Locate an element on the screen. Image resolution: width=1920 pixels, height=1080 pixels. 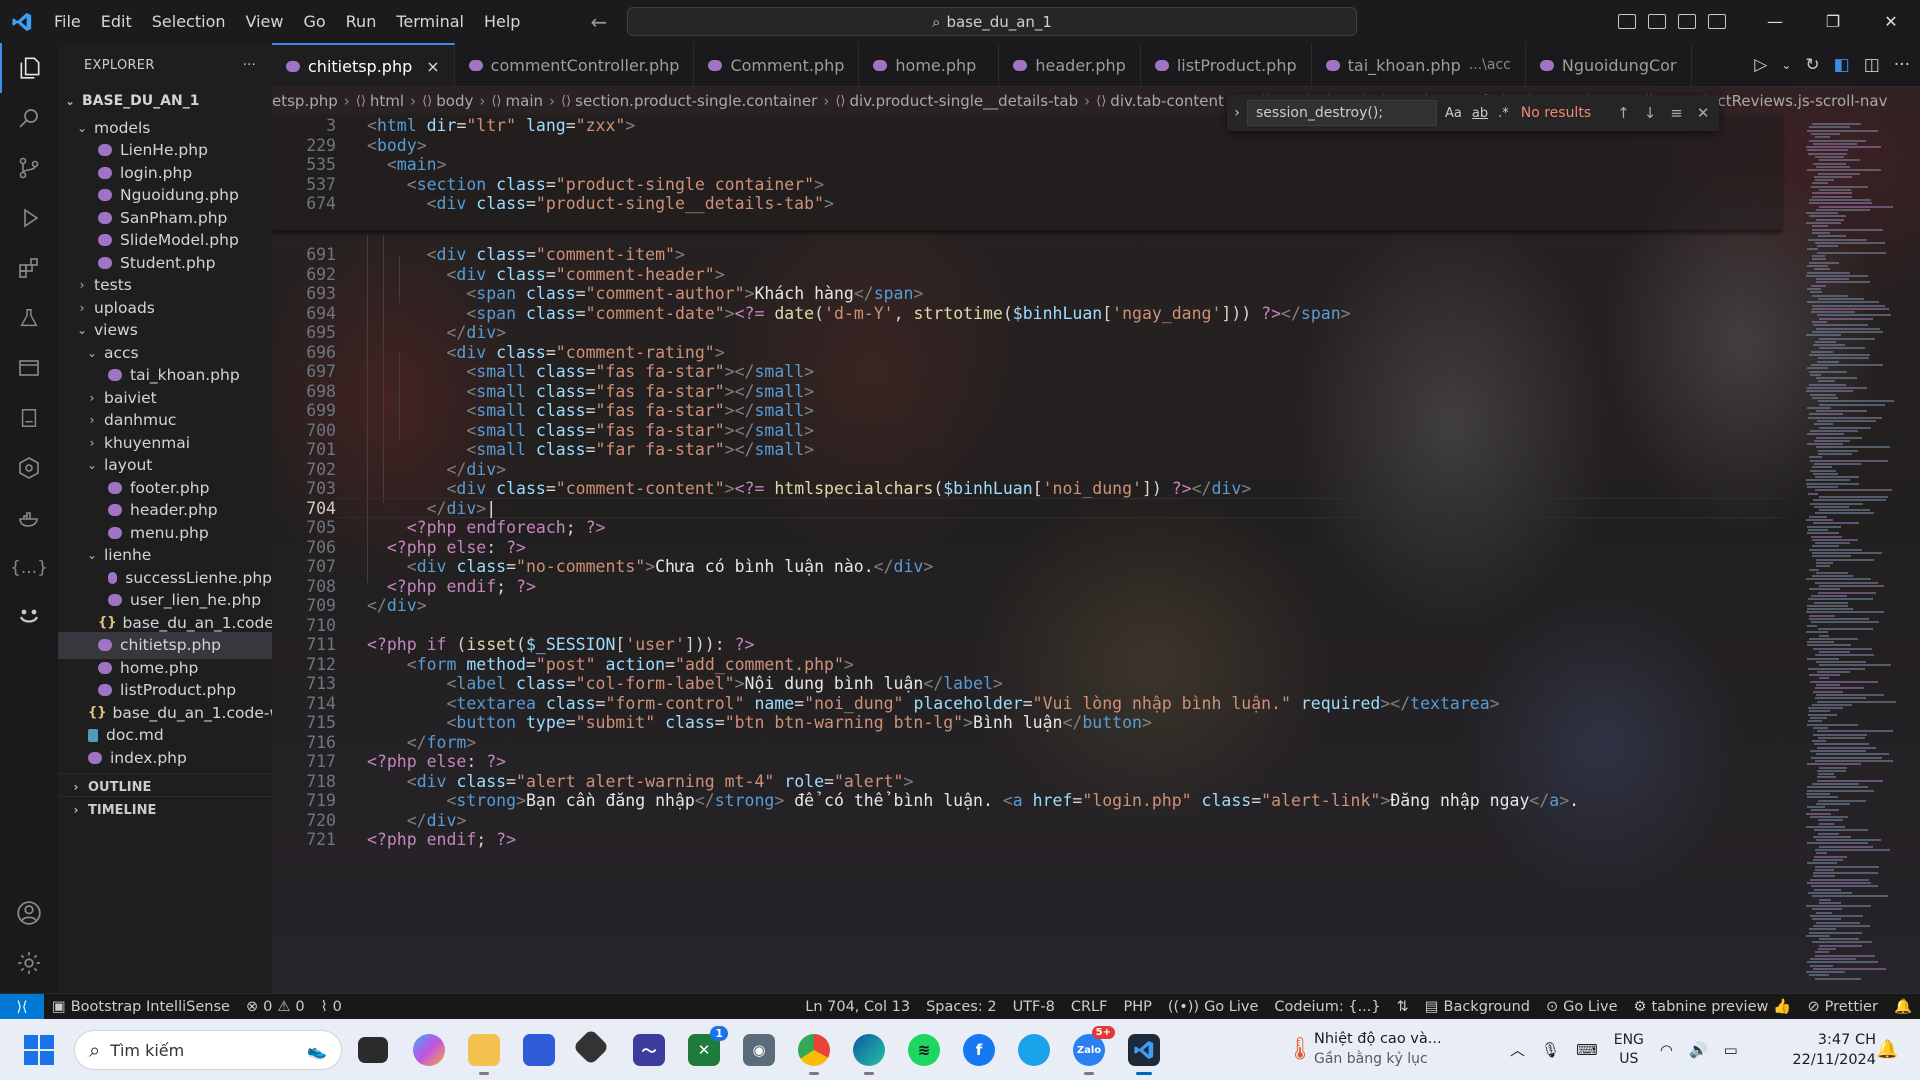
explorer-icon is located at coordinates (29, 68).